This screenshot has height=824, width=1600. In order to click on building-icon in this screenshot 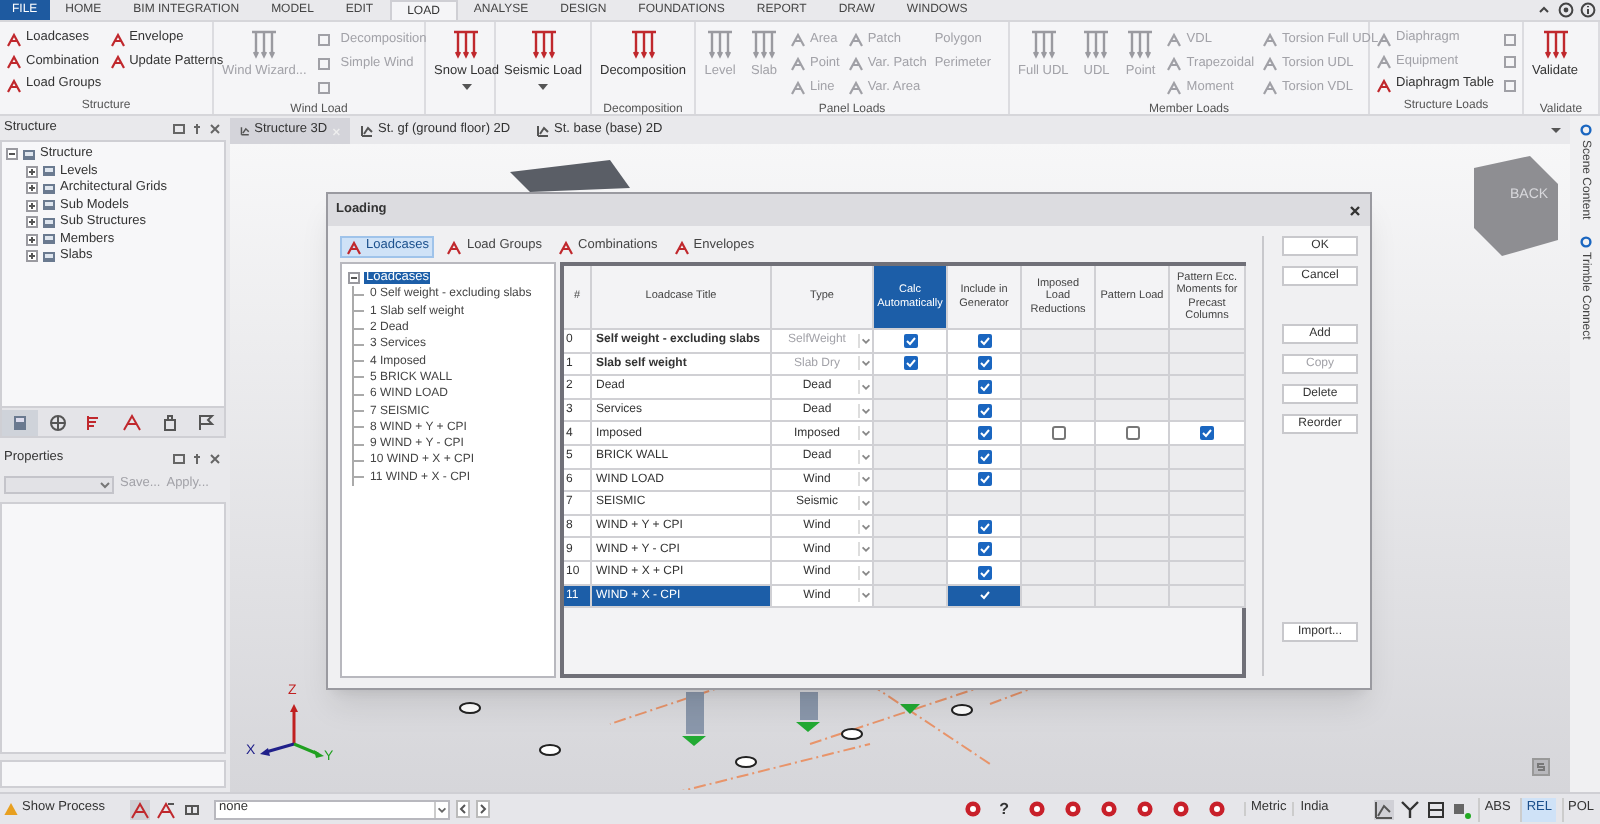, I will do `click(19, 422)`.